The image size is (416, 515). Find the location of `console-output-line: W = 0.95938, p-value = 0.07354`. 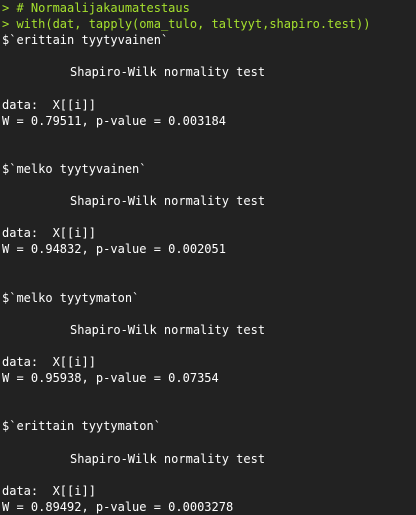

console-output-line: W = 0.95938, p-value = 0.07354 is located at coordinates (110, 378).